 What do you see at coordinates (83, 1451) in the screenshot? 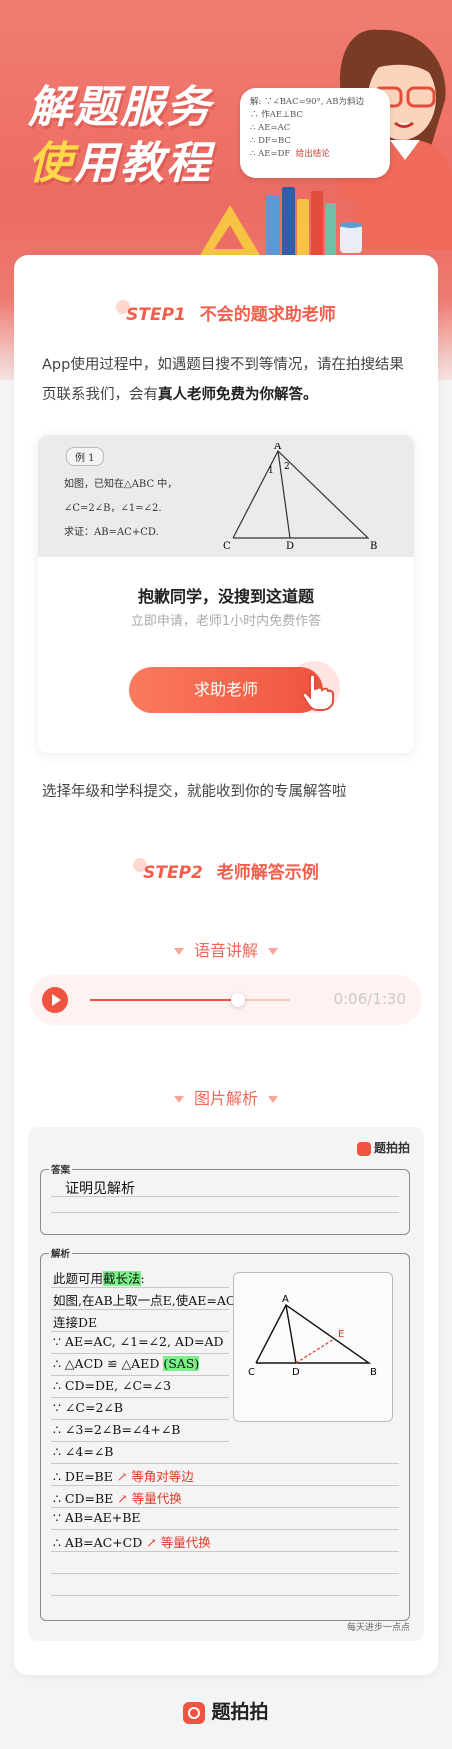
I see `proof-line: ∴ ∠4=∠B` at bounding box center [83, 1451].